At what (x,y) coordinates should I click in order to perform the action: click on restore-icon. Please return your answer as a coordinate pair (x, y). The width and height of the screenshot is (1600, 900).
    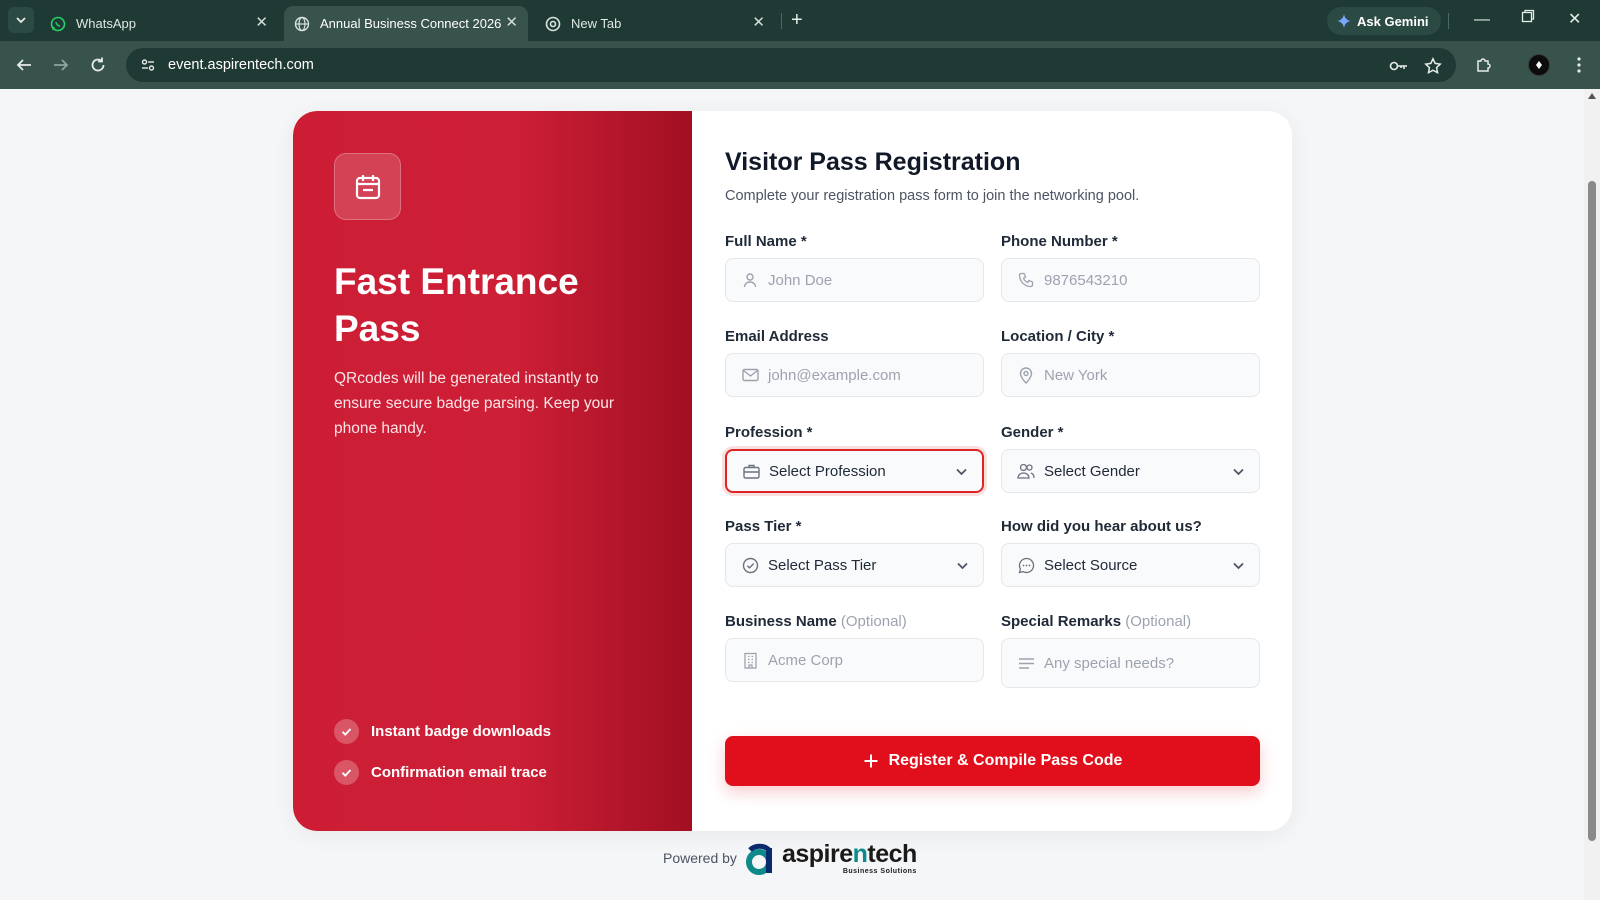
    Looking at the image, I should click on (1528, 19).